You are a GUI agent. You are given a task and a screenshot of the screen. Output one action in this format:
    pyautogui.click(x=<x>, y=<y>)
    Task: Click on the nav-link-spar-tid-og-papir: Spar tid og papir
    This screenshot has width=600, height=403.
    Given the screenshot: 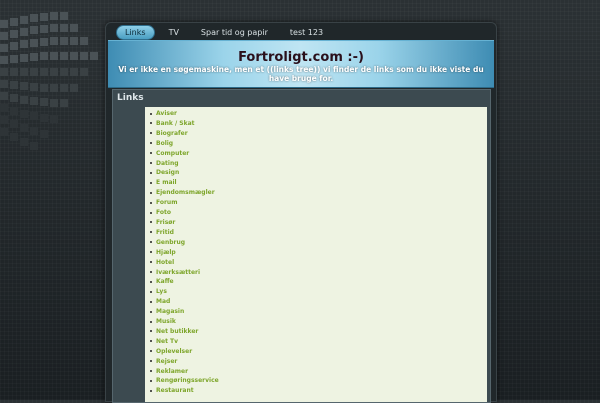 What is the action you would take?
    pyautogui.click(x=234, y=32)
    